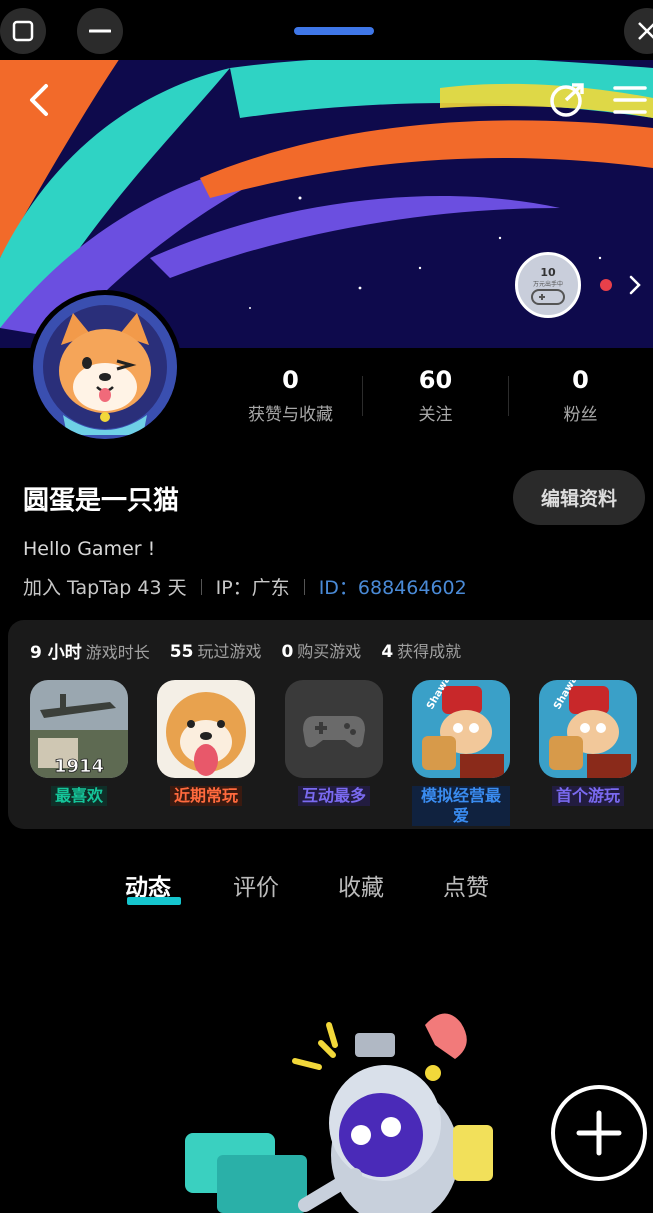 This screenshot has width=653, height=1213. I want to click on game-first-played: Shawarma 首个游玩, so click(588, 743).